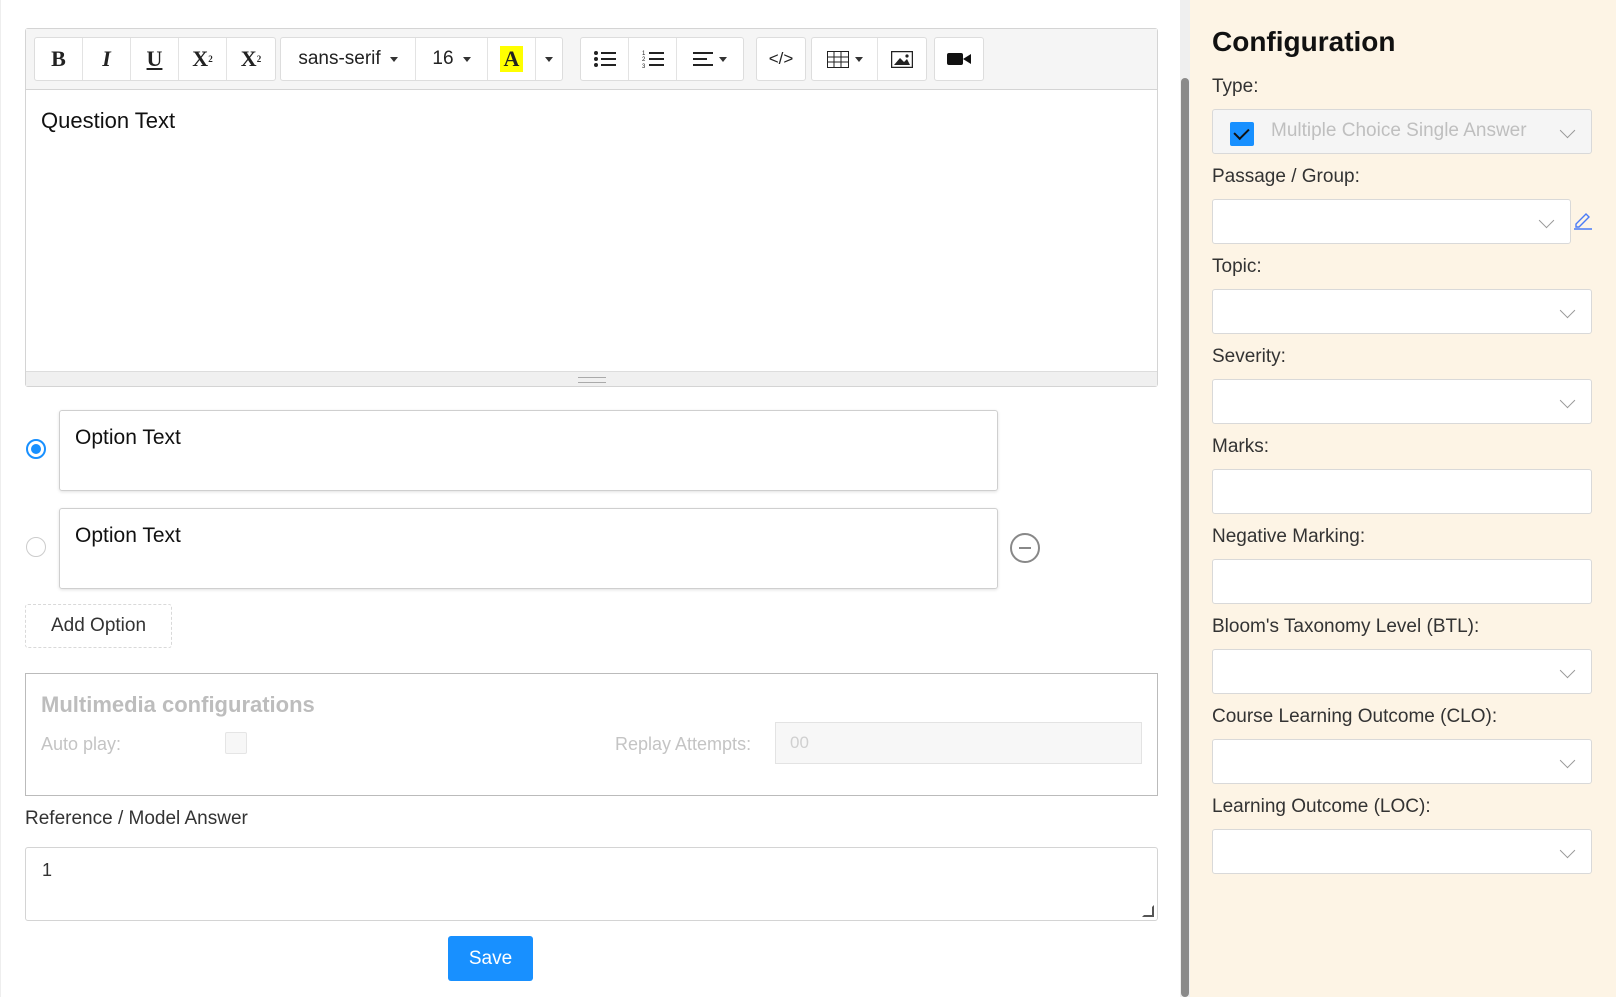  Describe the element at coordinates (107, 59) in the screenshot. I see `italic-button: I` at that location.